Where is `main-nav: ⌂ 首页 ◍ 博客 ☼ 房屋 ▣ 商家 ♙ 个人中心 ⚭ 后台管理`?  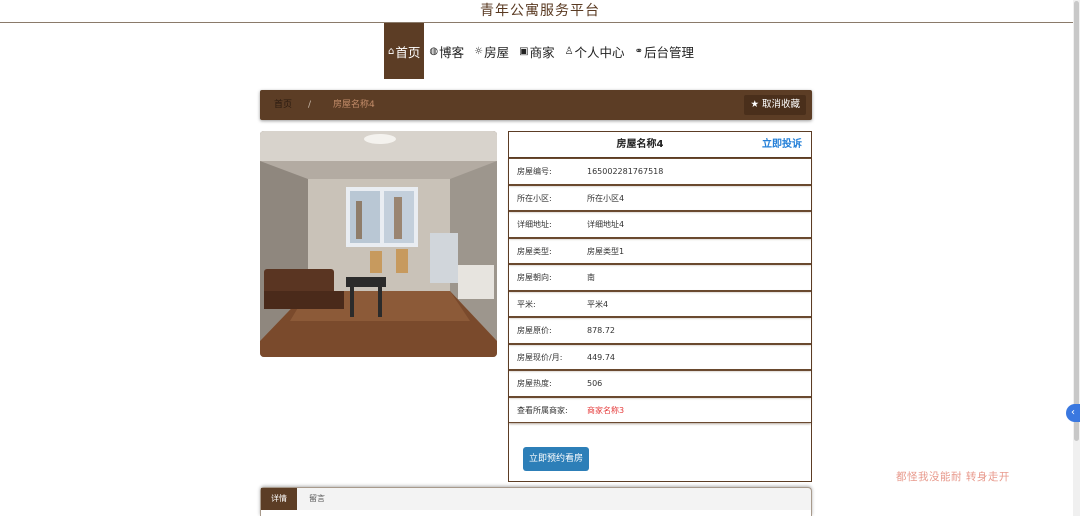 main-nav: ⌂ 首页 ◍ 博客 ☼ 房屋 ▣ 商家 ♙ 个人中心 ⚭ 后台管理 is located at coordinates (541, 51).